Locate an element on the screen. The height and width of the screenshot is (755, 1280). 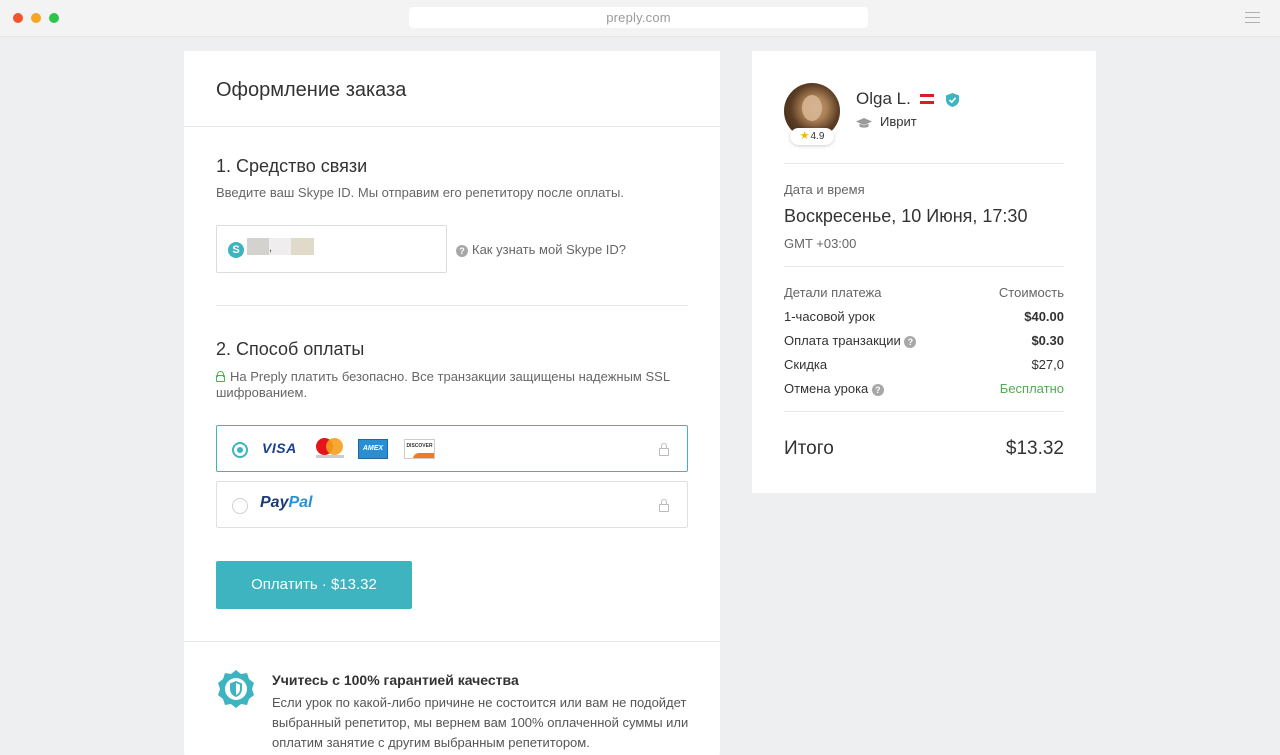
window-minimize-button is located at coordinates (36, 18).